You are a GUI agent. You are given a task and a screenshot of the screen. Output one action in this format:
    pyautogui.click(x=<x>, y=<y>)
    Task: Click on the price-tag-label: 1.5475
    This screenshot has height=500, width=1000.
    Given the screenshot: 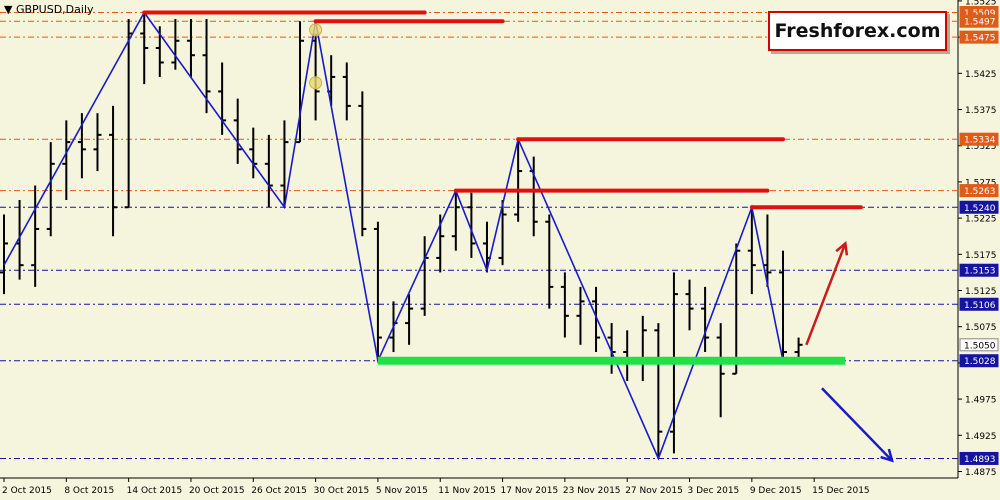 What is the action you would take?
    pyautogui.click(x=980, y=39)
    